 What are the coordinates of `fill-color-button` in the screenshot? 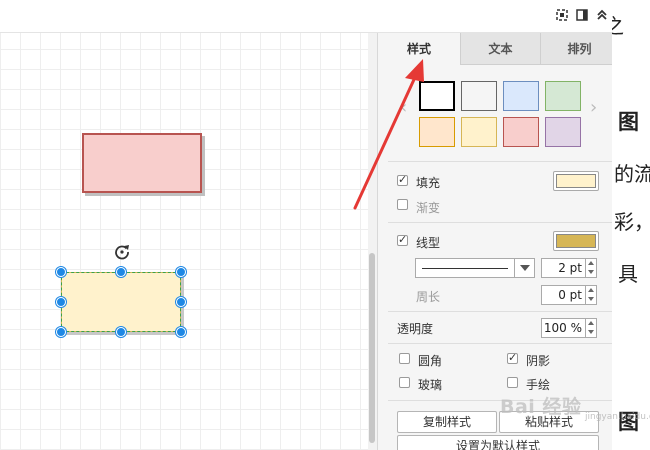 It's located at (576, 181).